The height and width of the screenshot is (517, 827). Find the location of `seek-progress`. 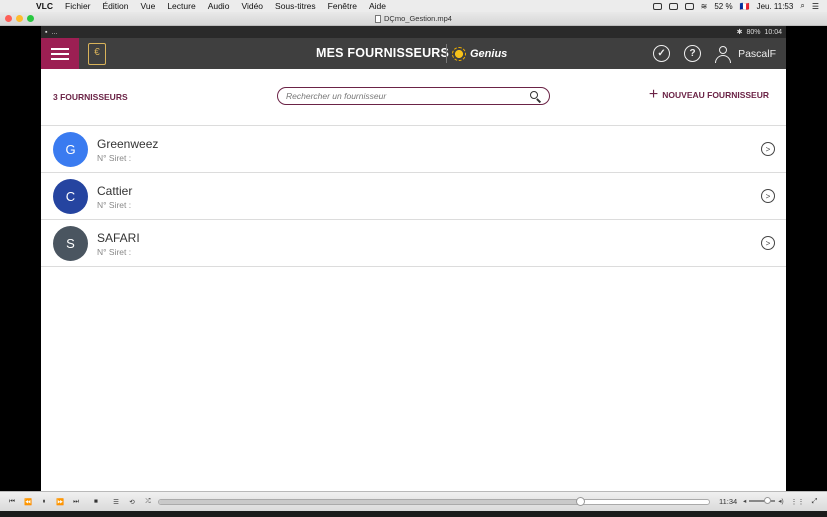

seek-progress is located at coordinates (369, 502).